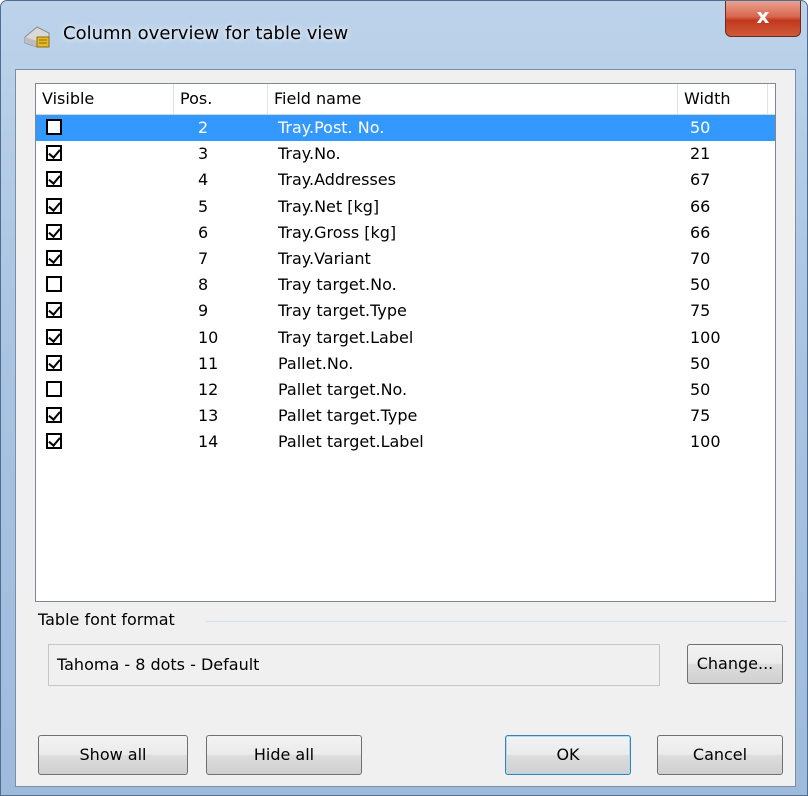  Describe the element at coordinates (405, 233) in the screenshot. I see `table-row: 6 Tray.Gross [kg] 66` at that location.